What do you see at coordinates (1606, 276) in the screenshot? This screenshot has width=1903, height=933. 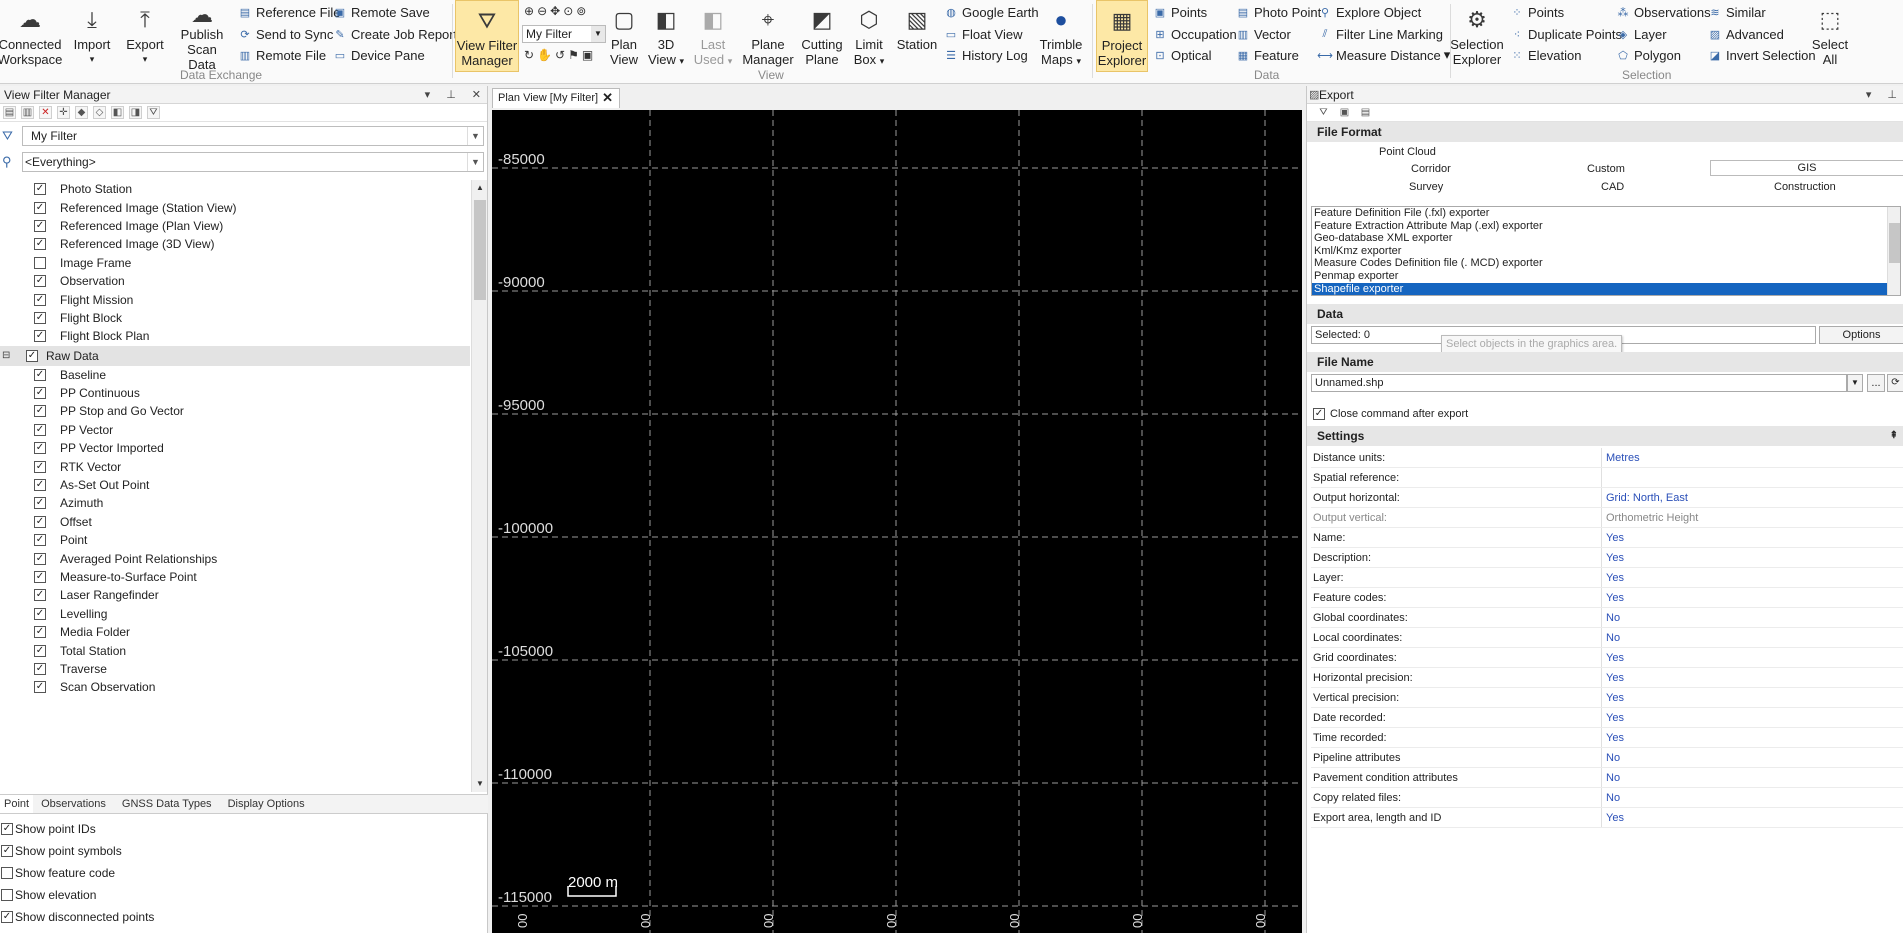 I see `exporter-item: Penmap exporter` at bounding box center [1606, 276].